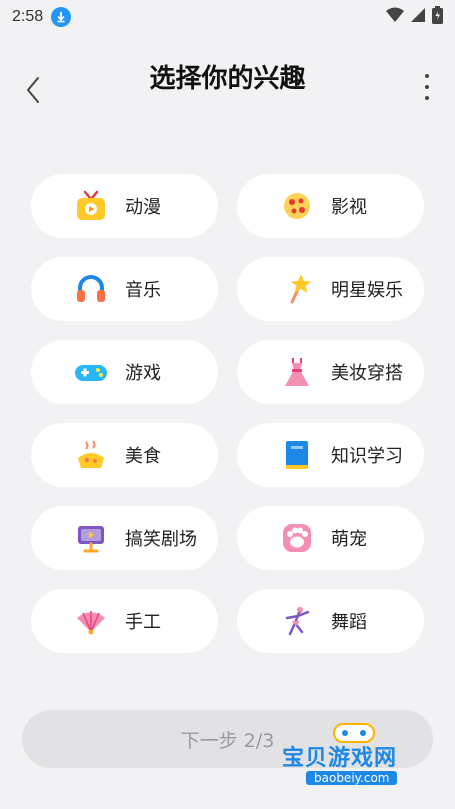 This screenshot has height=809, width=455. I want to click on fan-icon, so click(91, 621).